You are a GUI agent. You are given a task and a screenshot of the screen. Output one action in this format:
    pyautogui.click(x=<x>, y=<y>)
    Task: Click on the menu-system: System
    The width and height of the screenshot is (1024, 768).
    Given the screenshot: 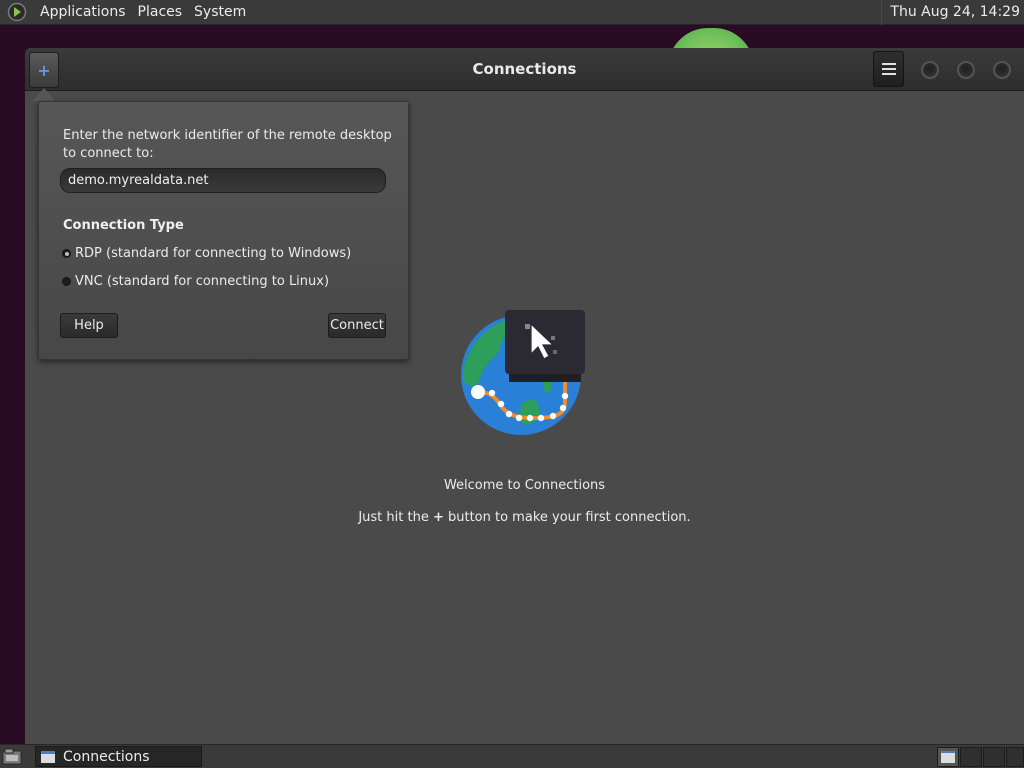 What is the action you would take?
    pyautogui.click(x=220, y=12)
    